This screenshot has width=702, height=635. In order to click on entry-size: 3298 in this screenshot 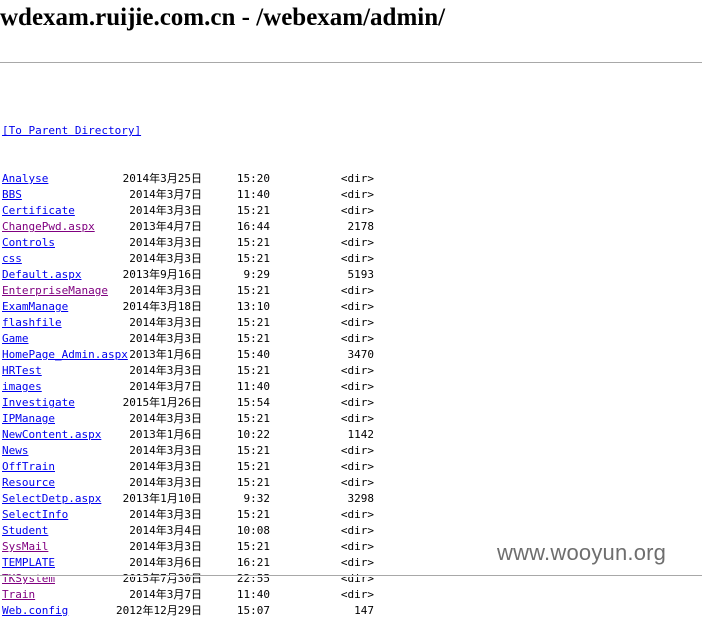, I will do `click(361, 498)`.